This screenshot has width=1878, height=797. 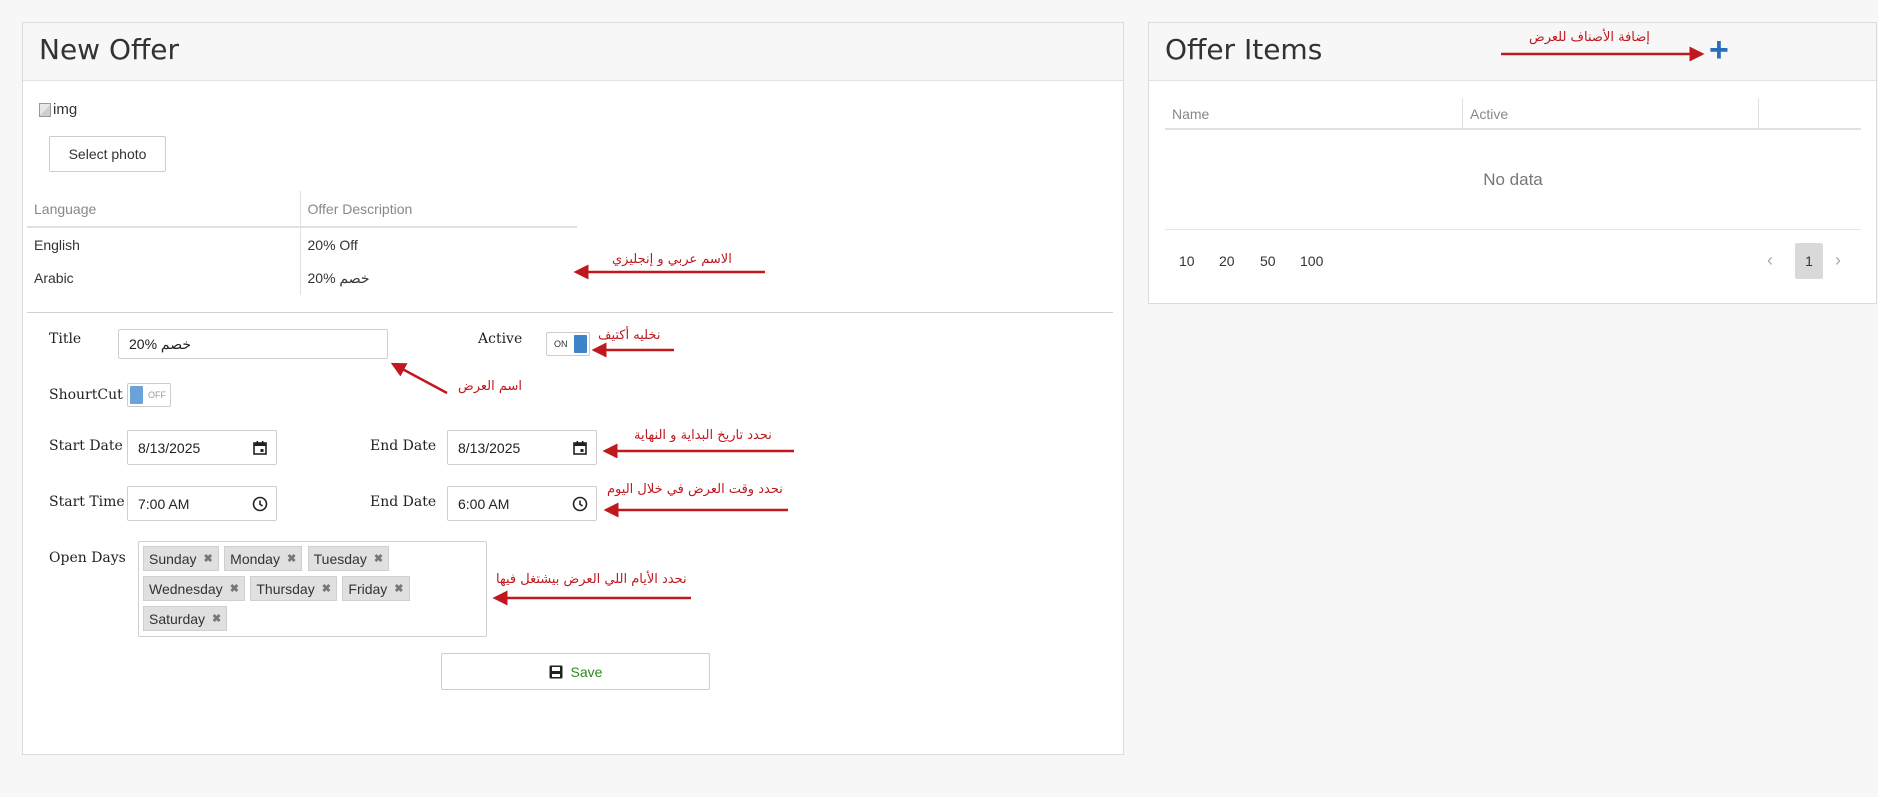 I want to click on save-button: Save, so click(x=575, y=671).